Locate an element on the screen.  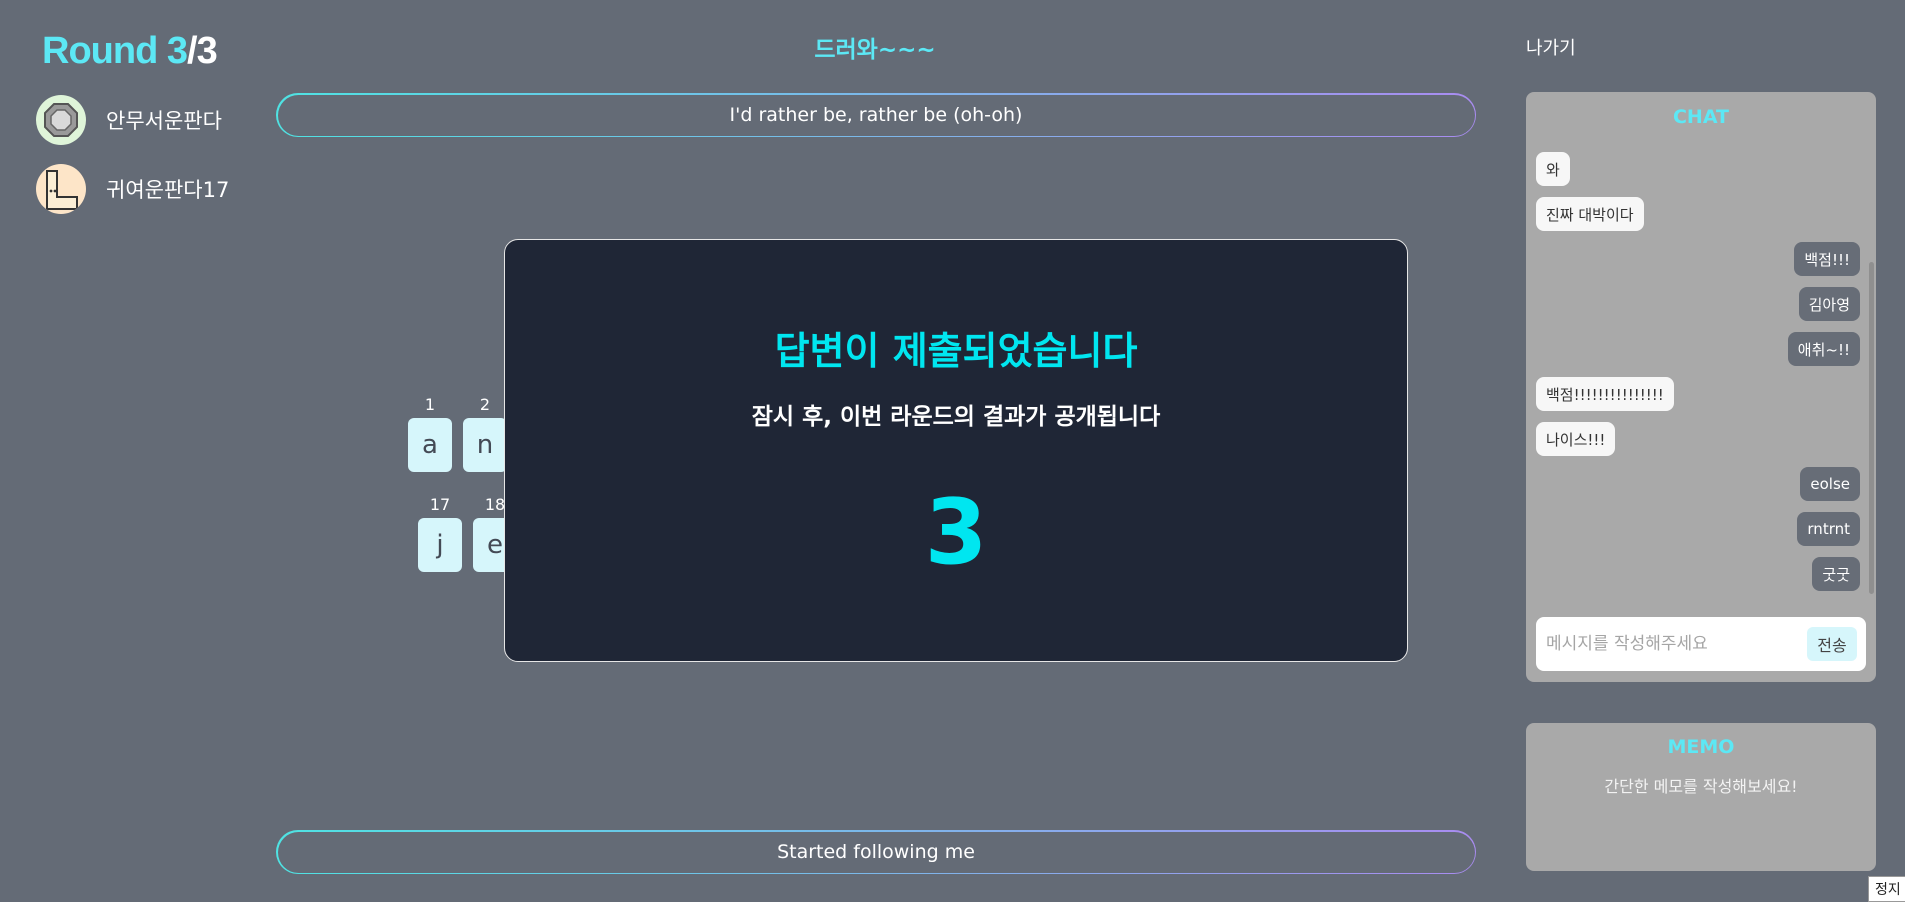
stop-button: 정지 is located at coordinates (1886, 889).